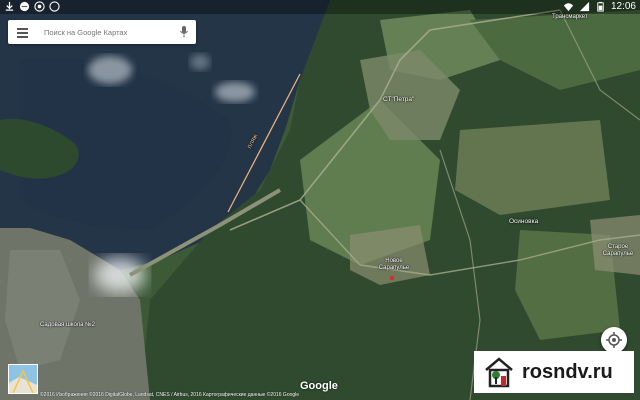 This screenshot has width=640, height=400. I want to click on clock: 12:06, so click(623, 6).